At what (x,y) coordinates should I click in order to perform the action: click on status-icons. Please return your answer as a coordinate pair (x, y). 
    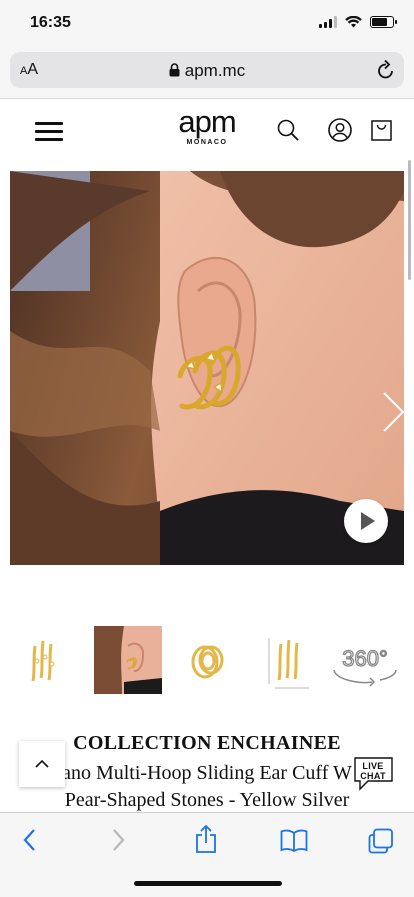
    Looking at the image, I should click on (358, 22).